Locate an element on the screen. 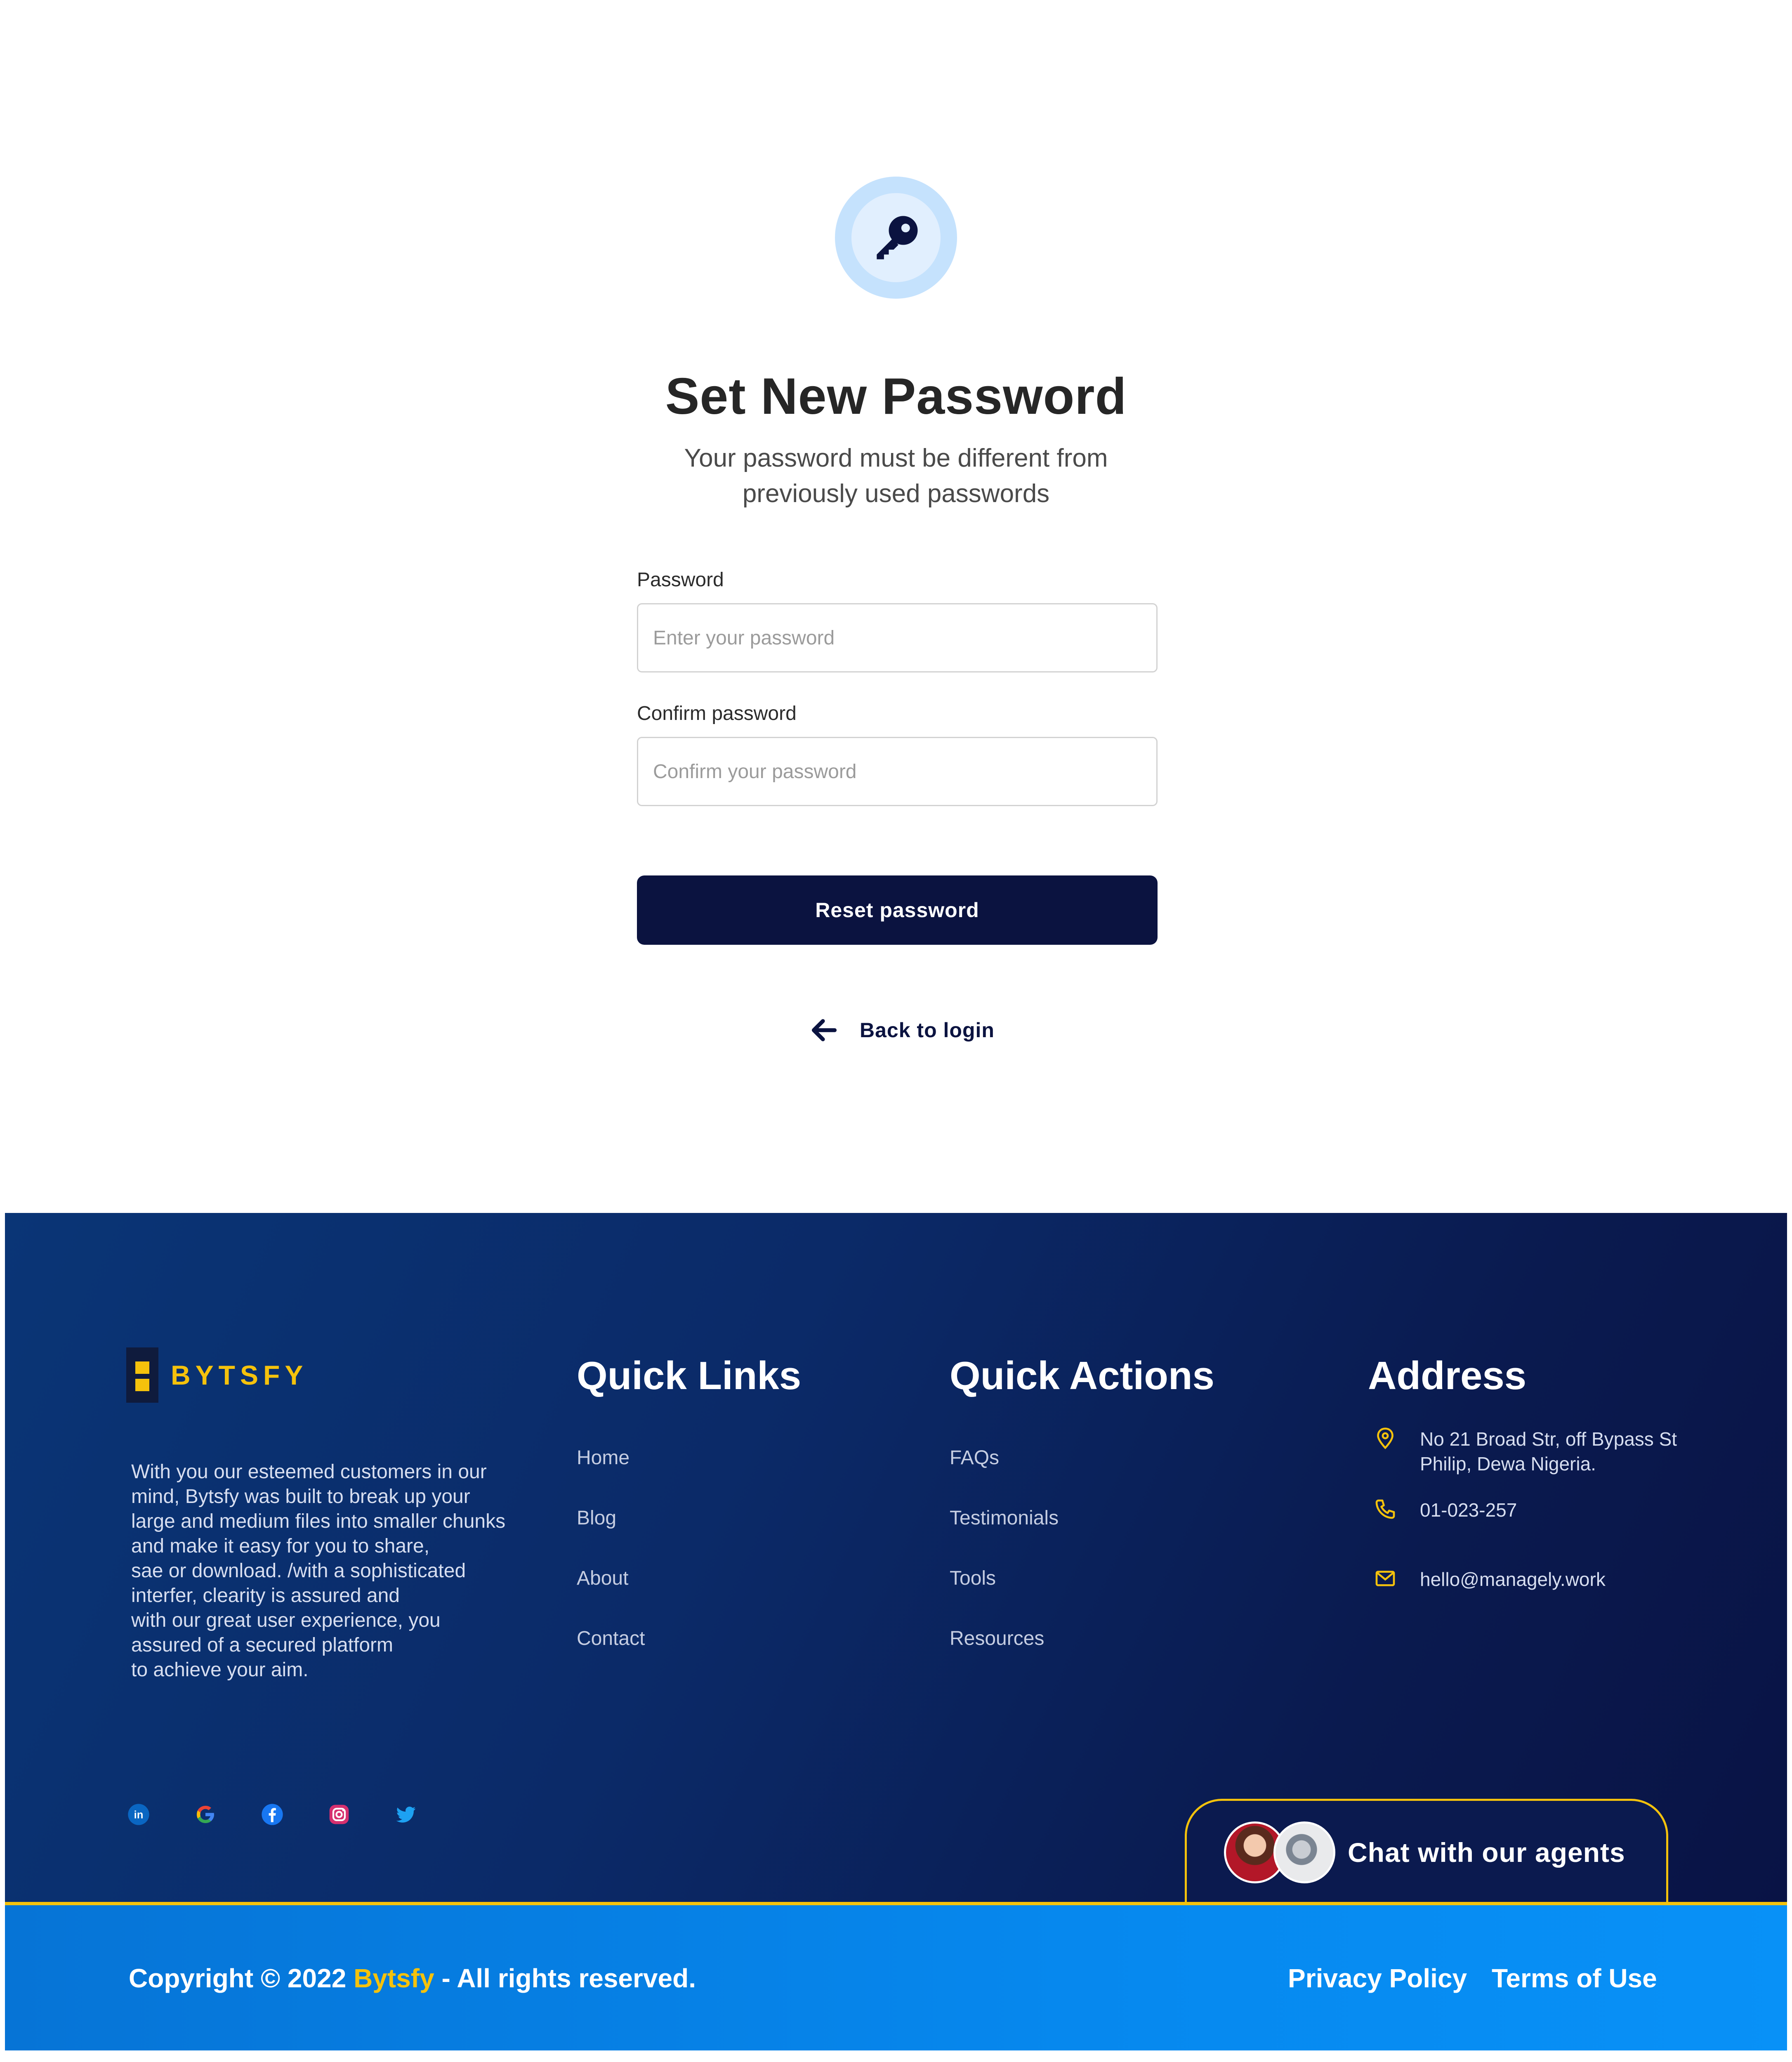 The height and width of the screenshot is (2062, 1792). brand-logo: BYTSFY is located at coordinates (217, 1375).